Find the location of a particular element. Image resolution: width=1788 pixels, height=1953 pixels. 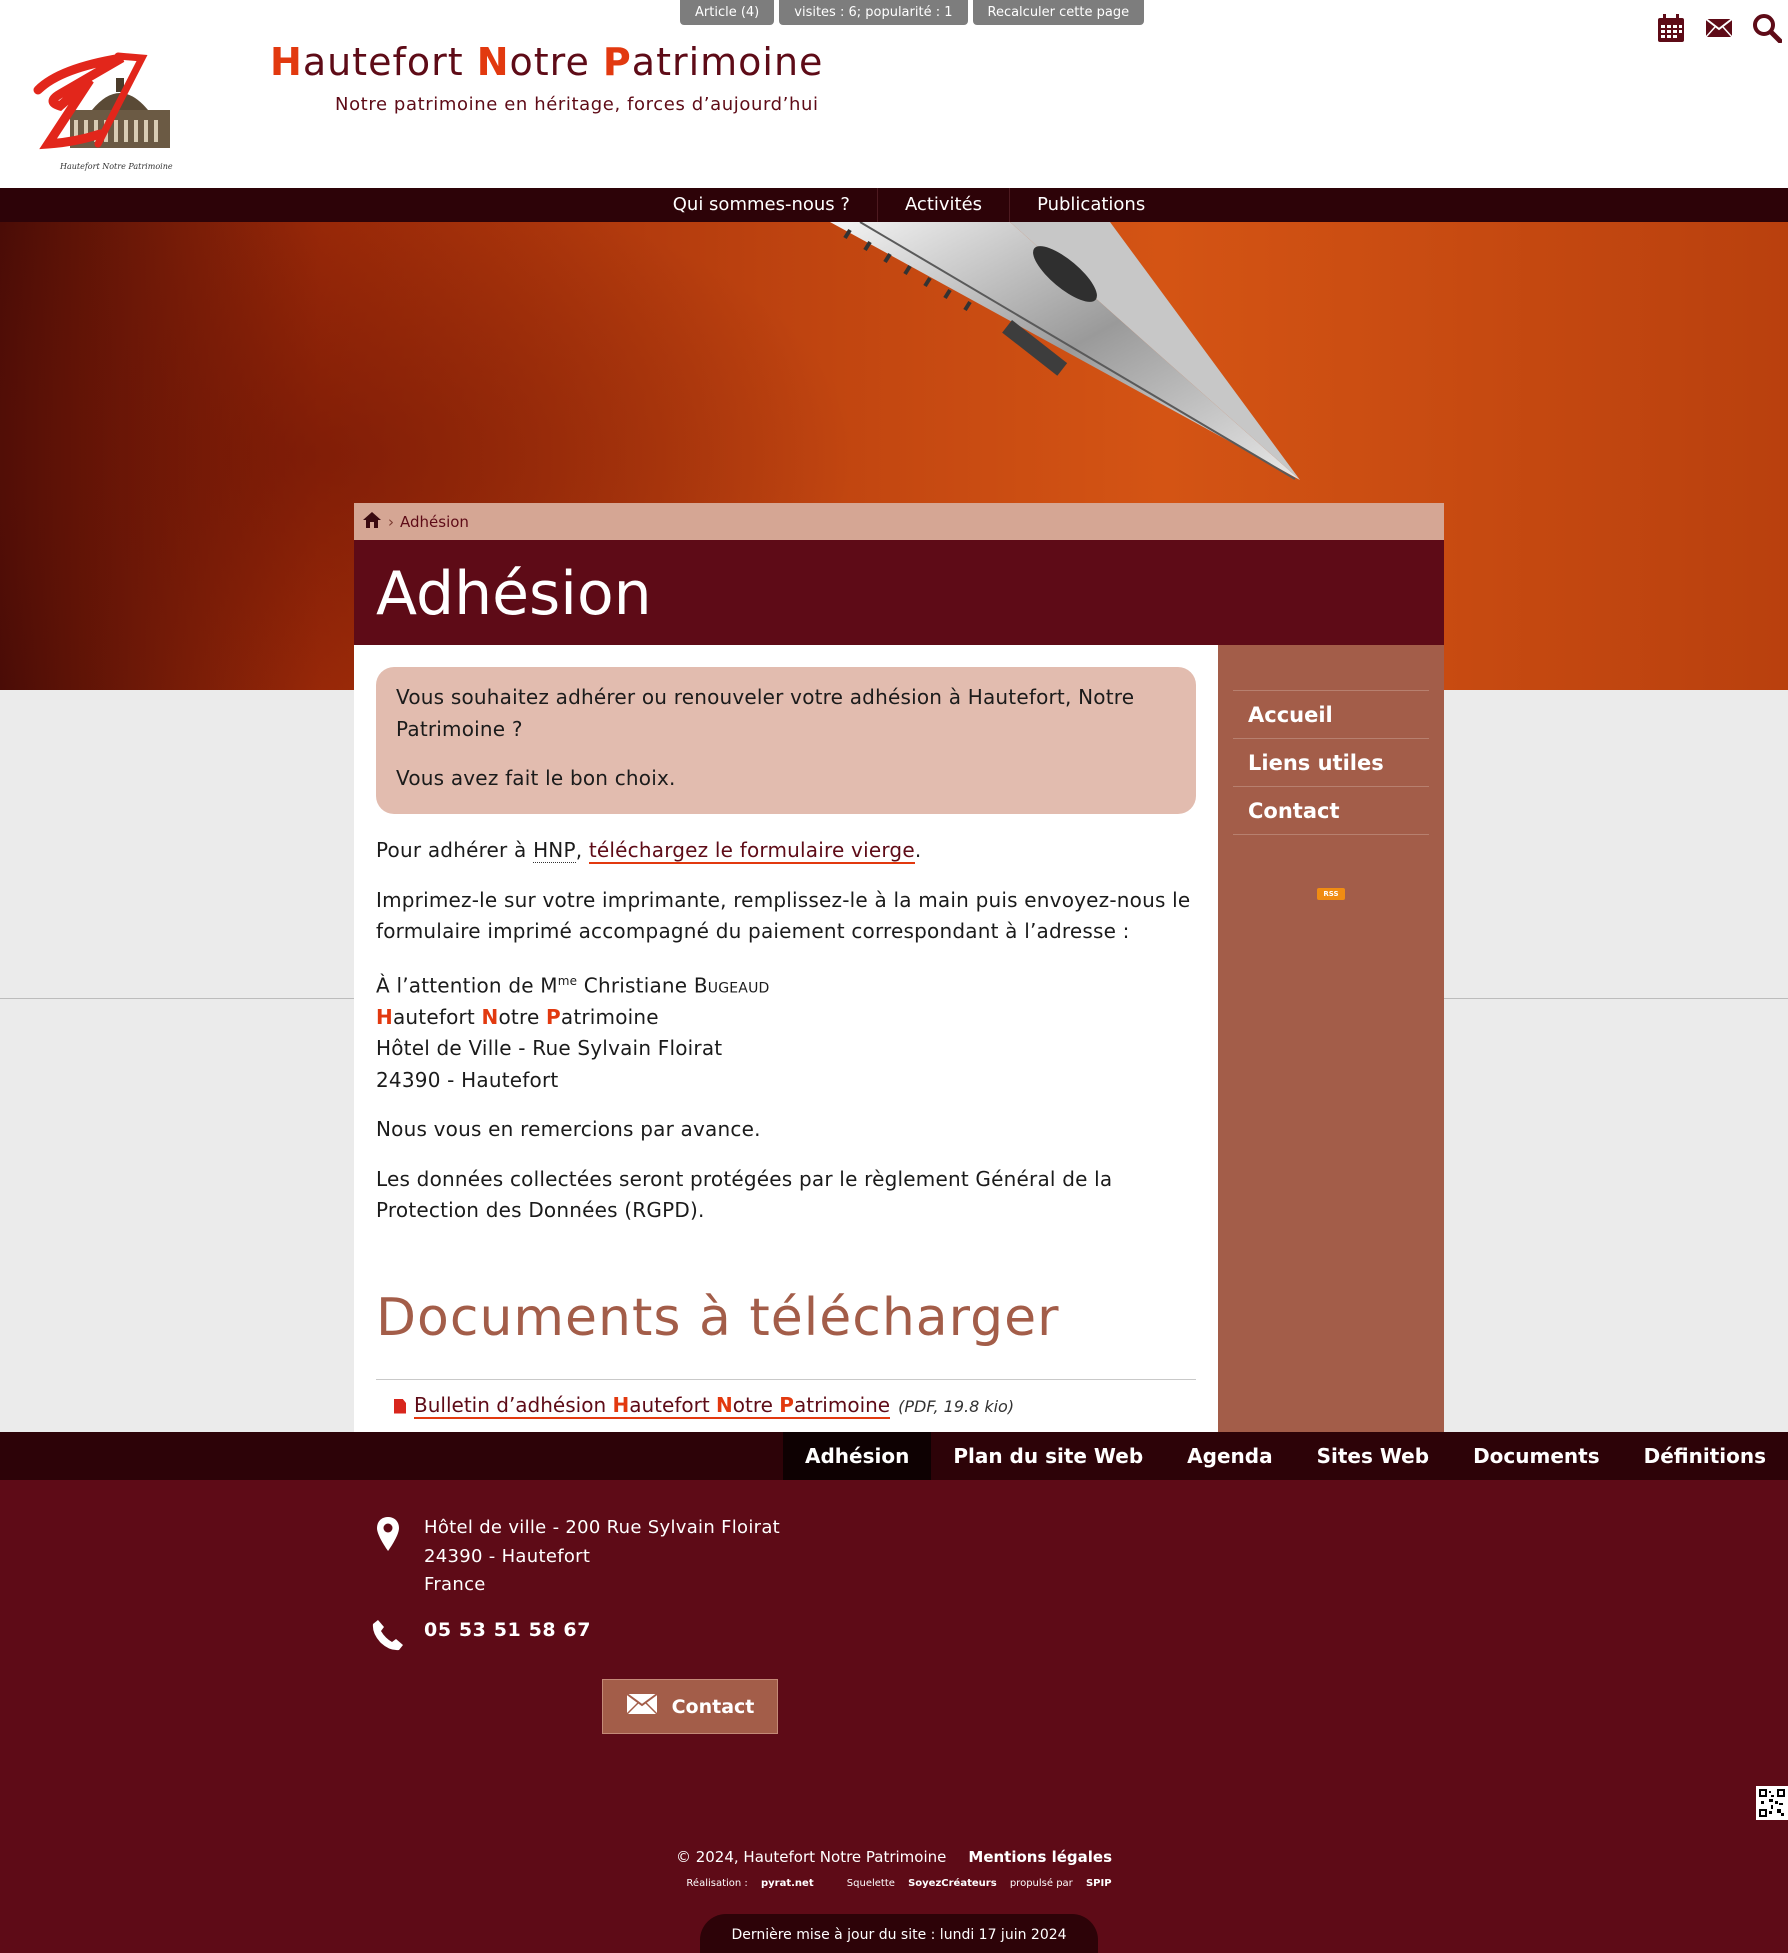

intro-answer: Vous avez fait le bon choix. is located at coordinates (536, 778).